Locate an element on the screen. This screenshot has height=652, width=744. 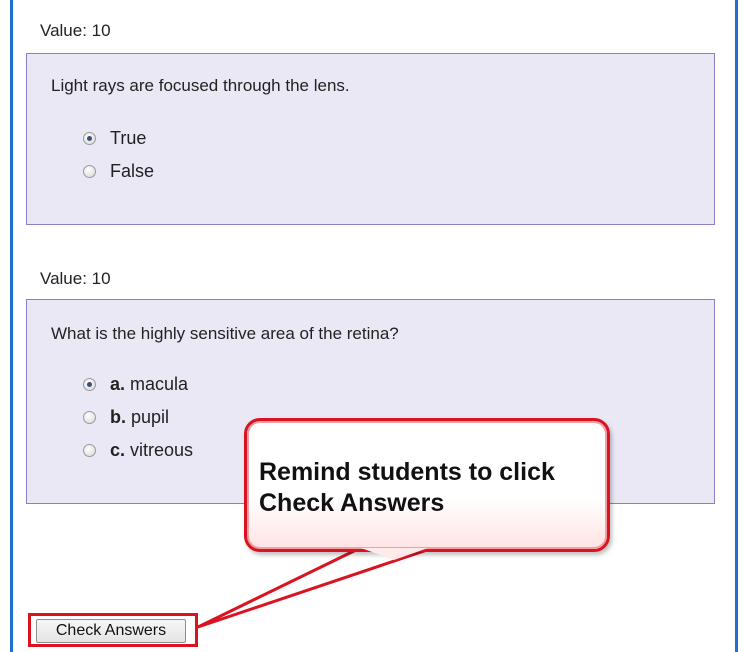
check-answers-highlight: Check Answers is located at coordinates (113, 630).